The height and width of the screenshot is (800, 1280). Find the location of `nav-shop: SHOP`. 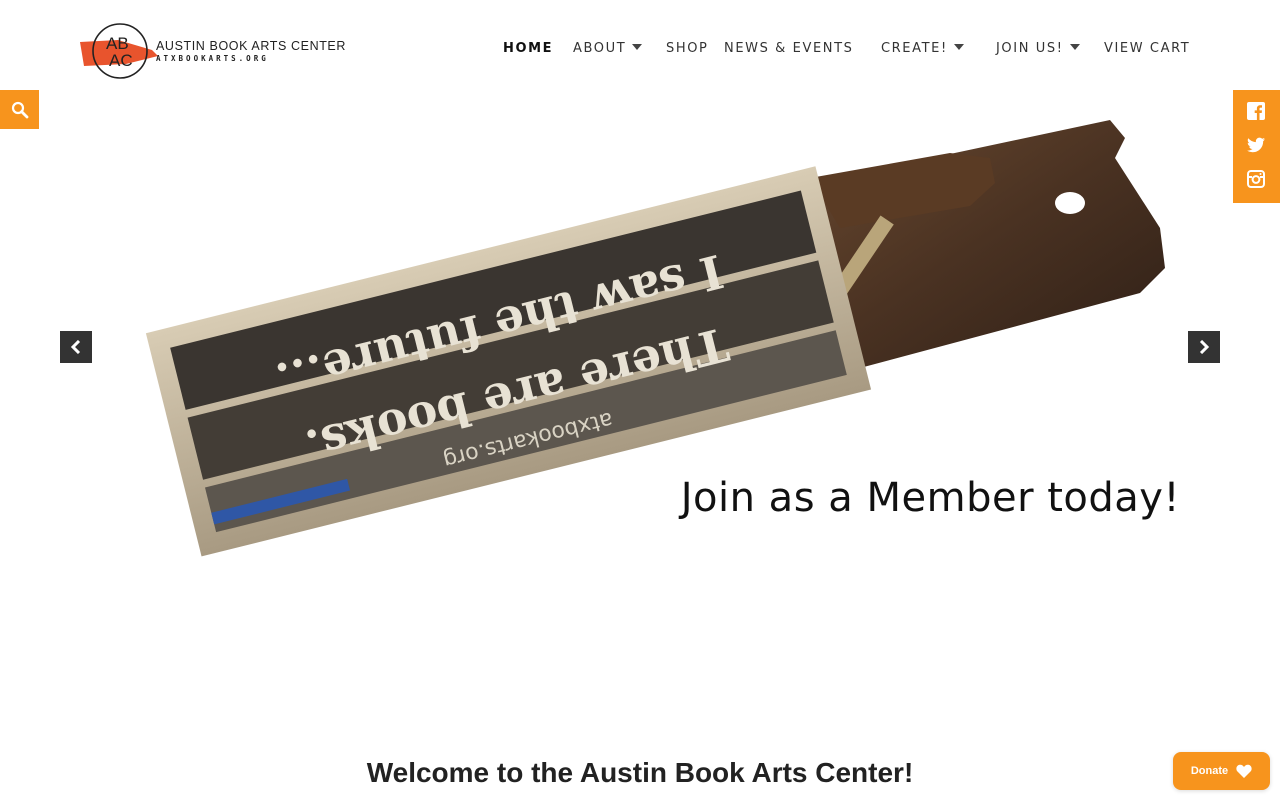

nav-shop: SHOP is located at coordinates (687, 49).